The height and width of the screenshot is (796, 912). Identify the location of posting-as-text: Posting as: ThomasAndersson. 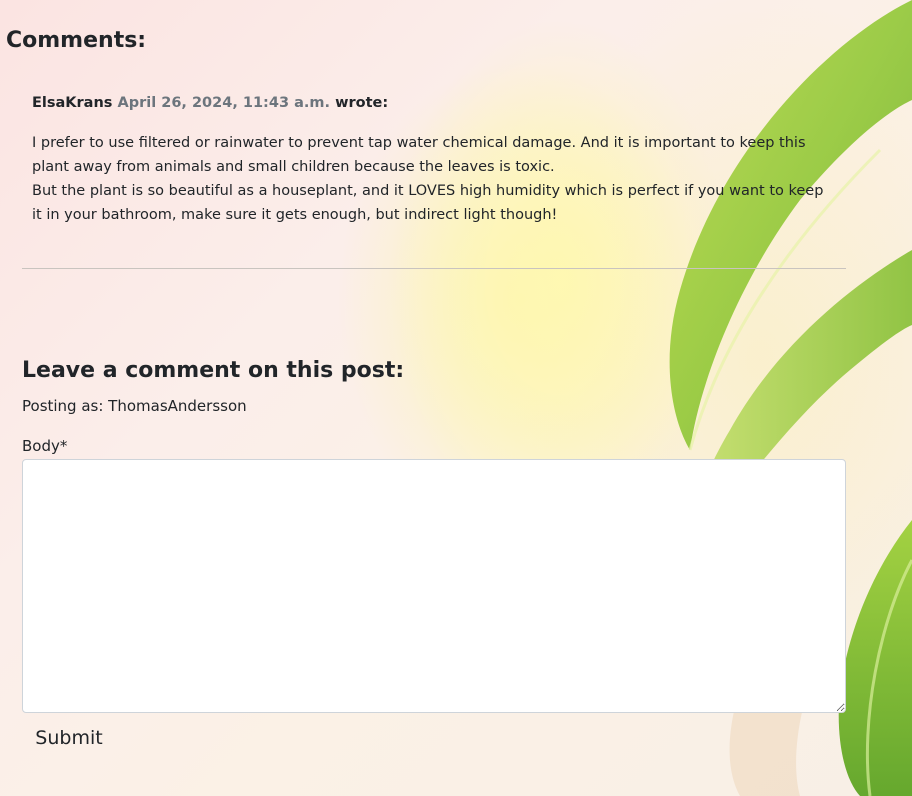
(134, 406).